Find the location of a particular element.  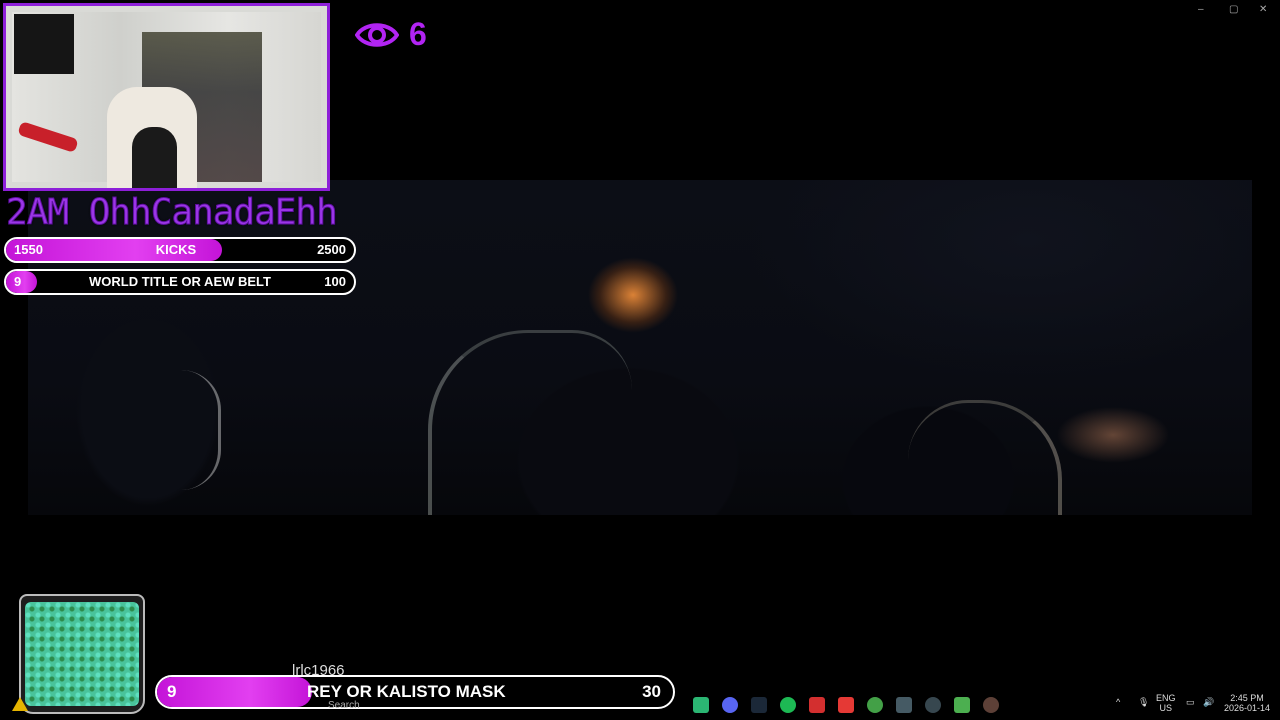

channel-name: 2AM OhhCanadaEhh is located at coordinates (172, 213).